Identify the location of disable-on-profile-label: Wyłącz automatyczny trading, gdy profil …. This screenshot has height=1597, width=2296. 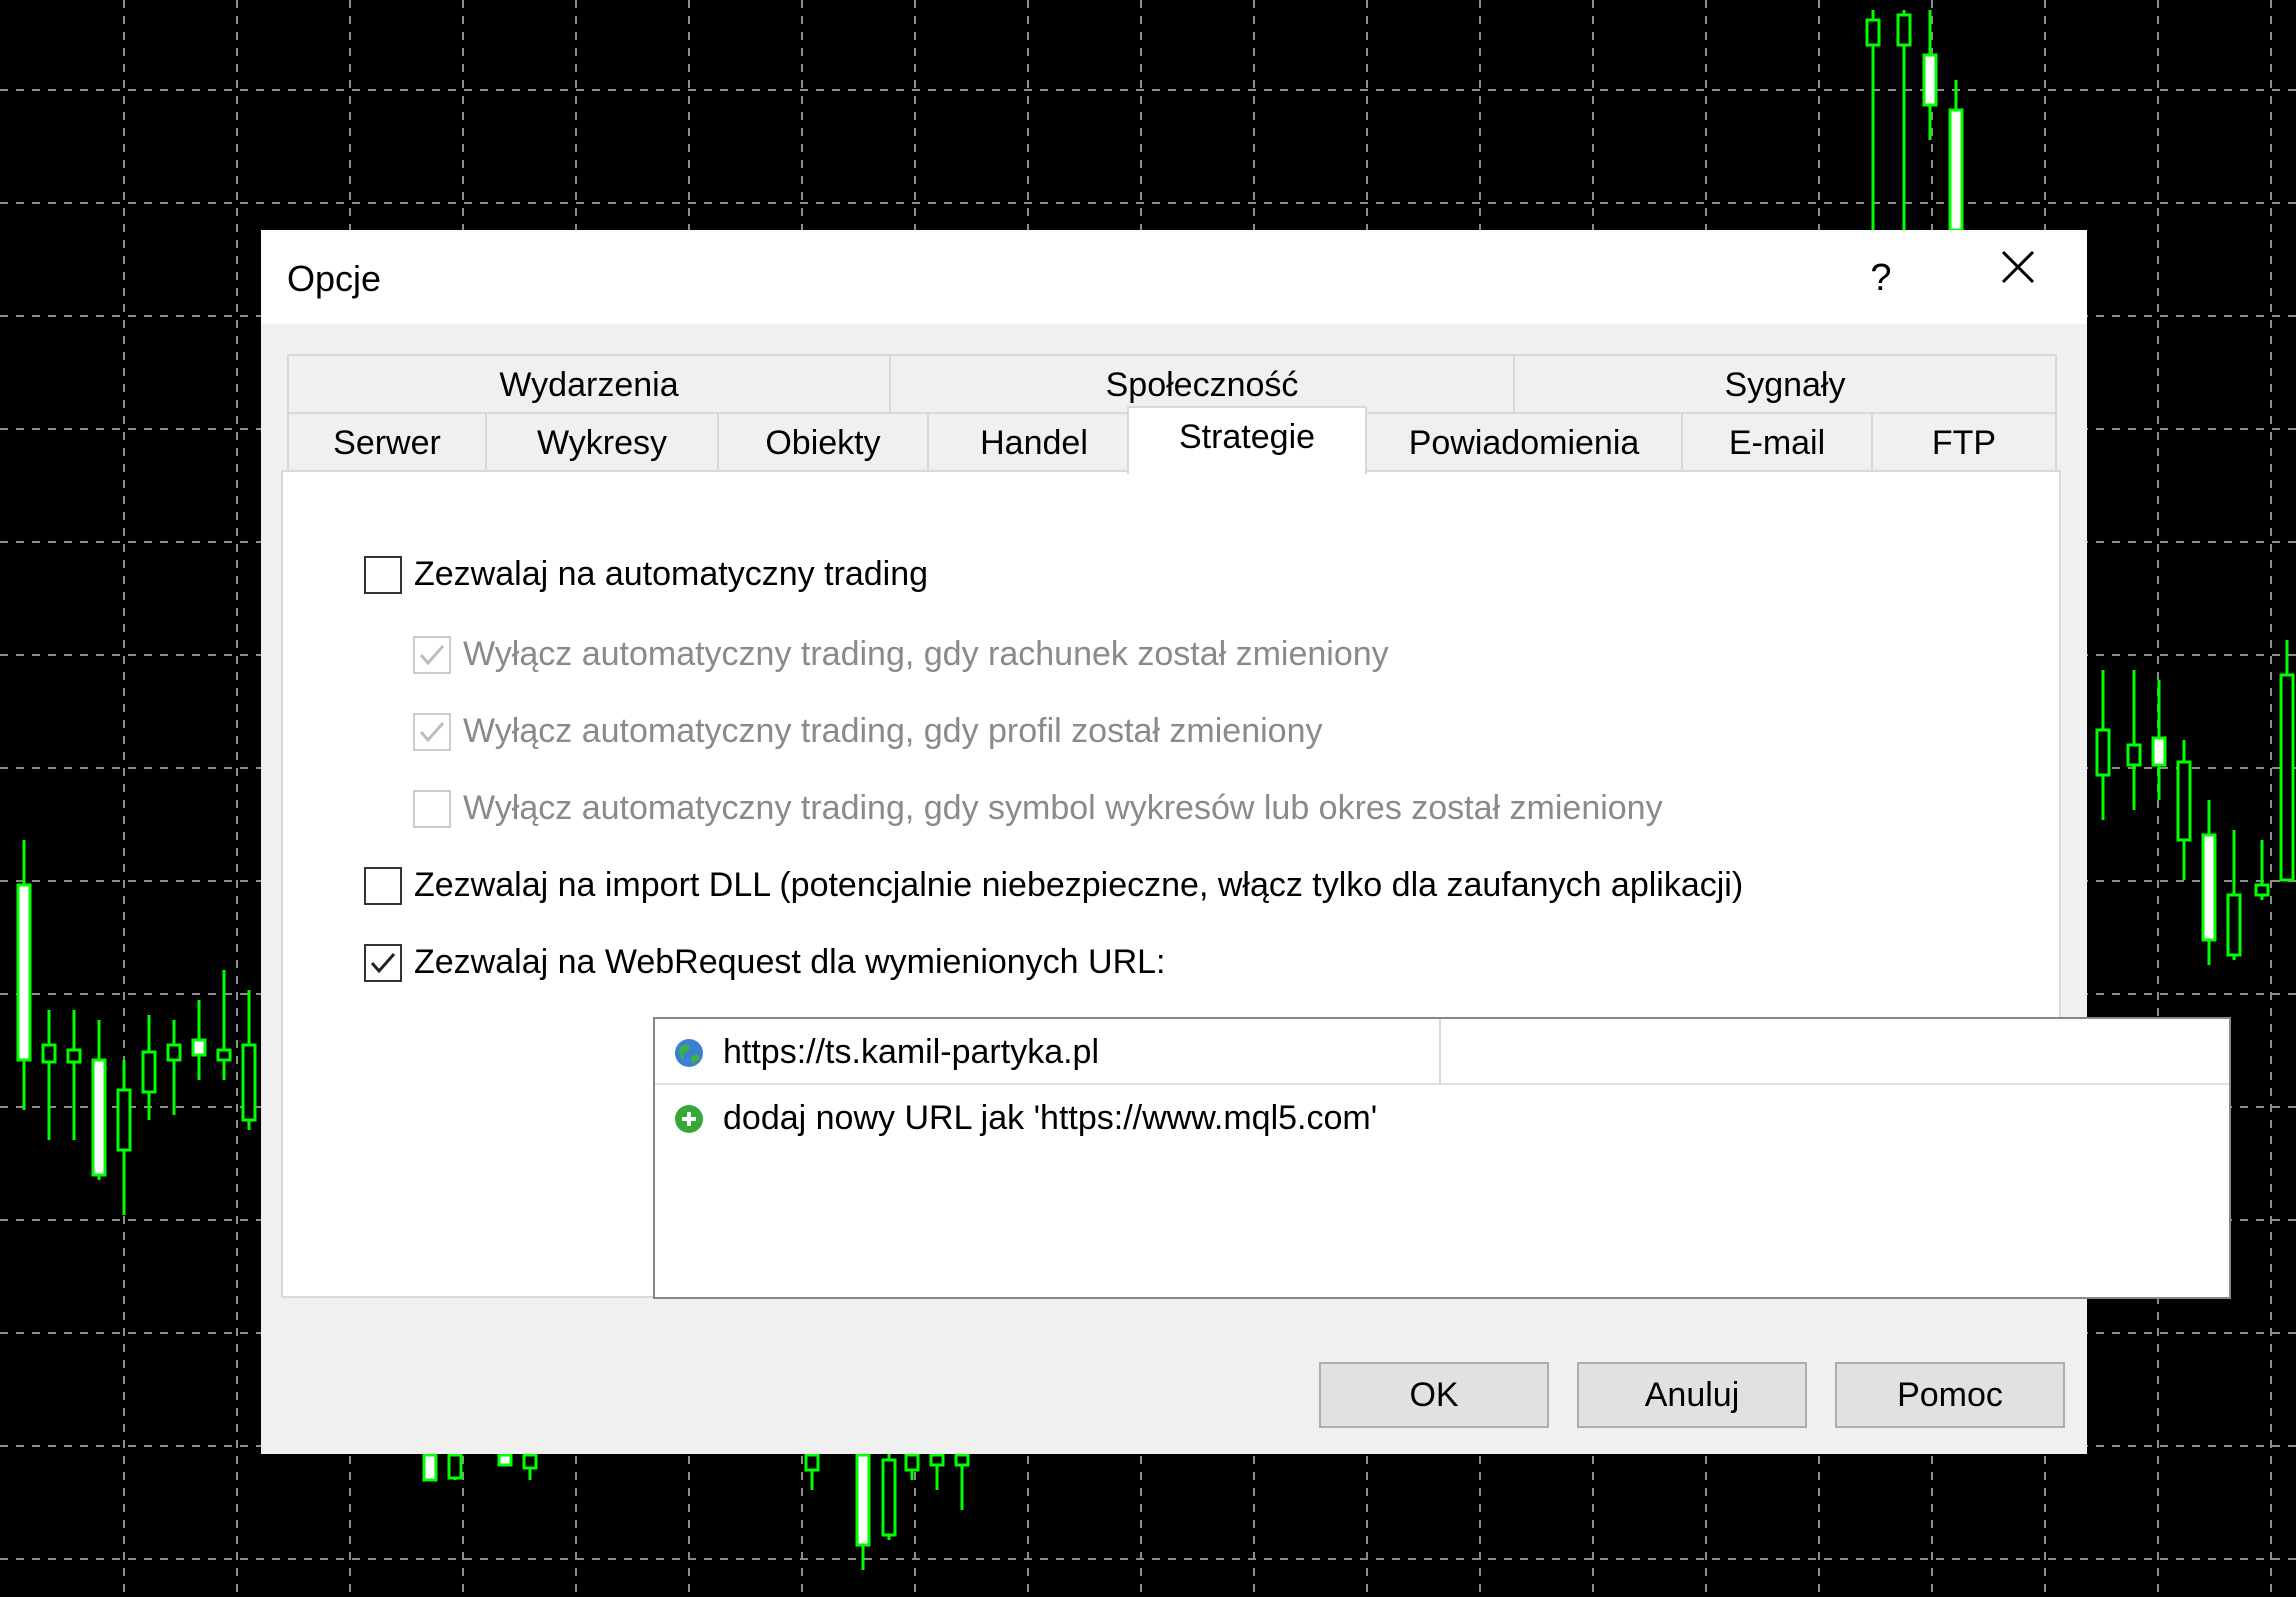
(893, 731).